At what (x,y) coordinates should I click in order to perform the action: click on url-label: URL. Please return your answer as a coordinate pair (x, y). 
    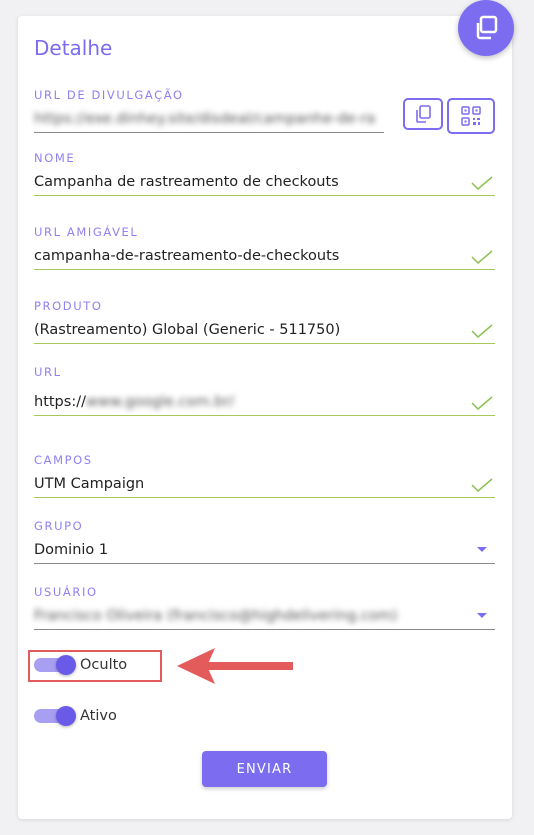
    Looking at the image, I should click on (48, 372).